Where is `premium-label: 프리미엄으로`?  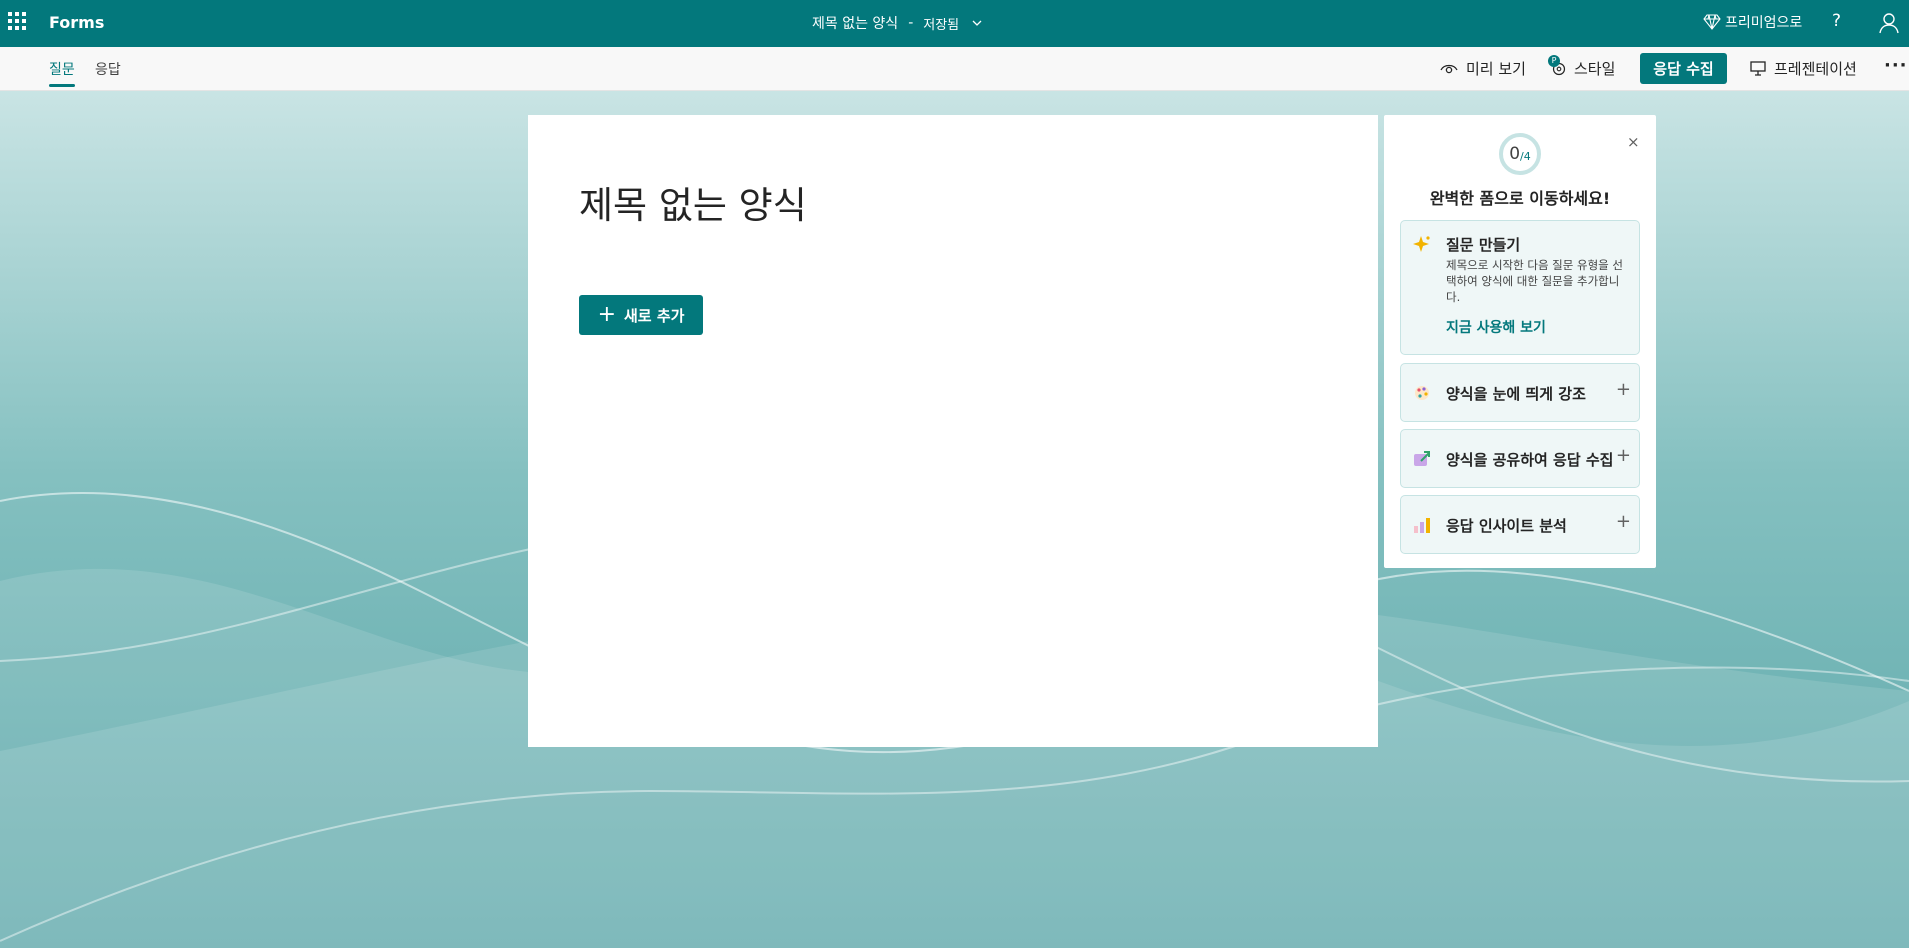 premium-label: 프리미엄으로 is located at coordinates (1764, 23).